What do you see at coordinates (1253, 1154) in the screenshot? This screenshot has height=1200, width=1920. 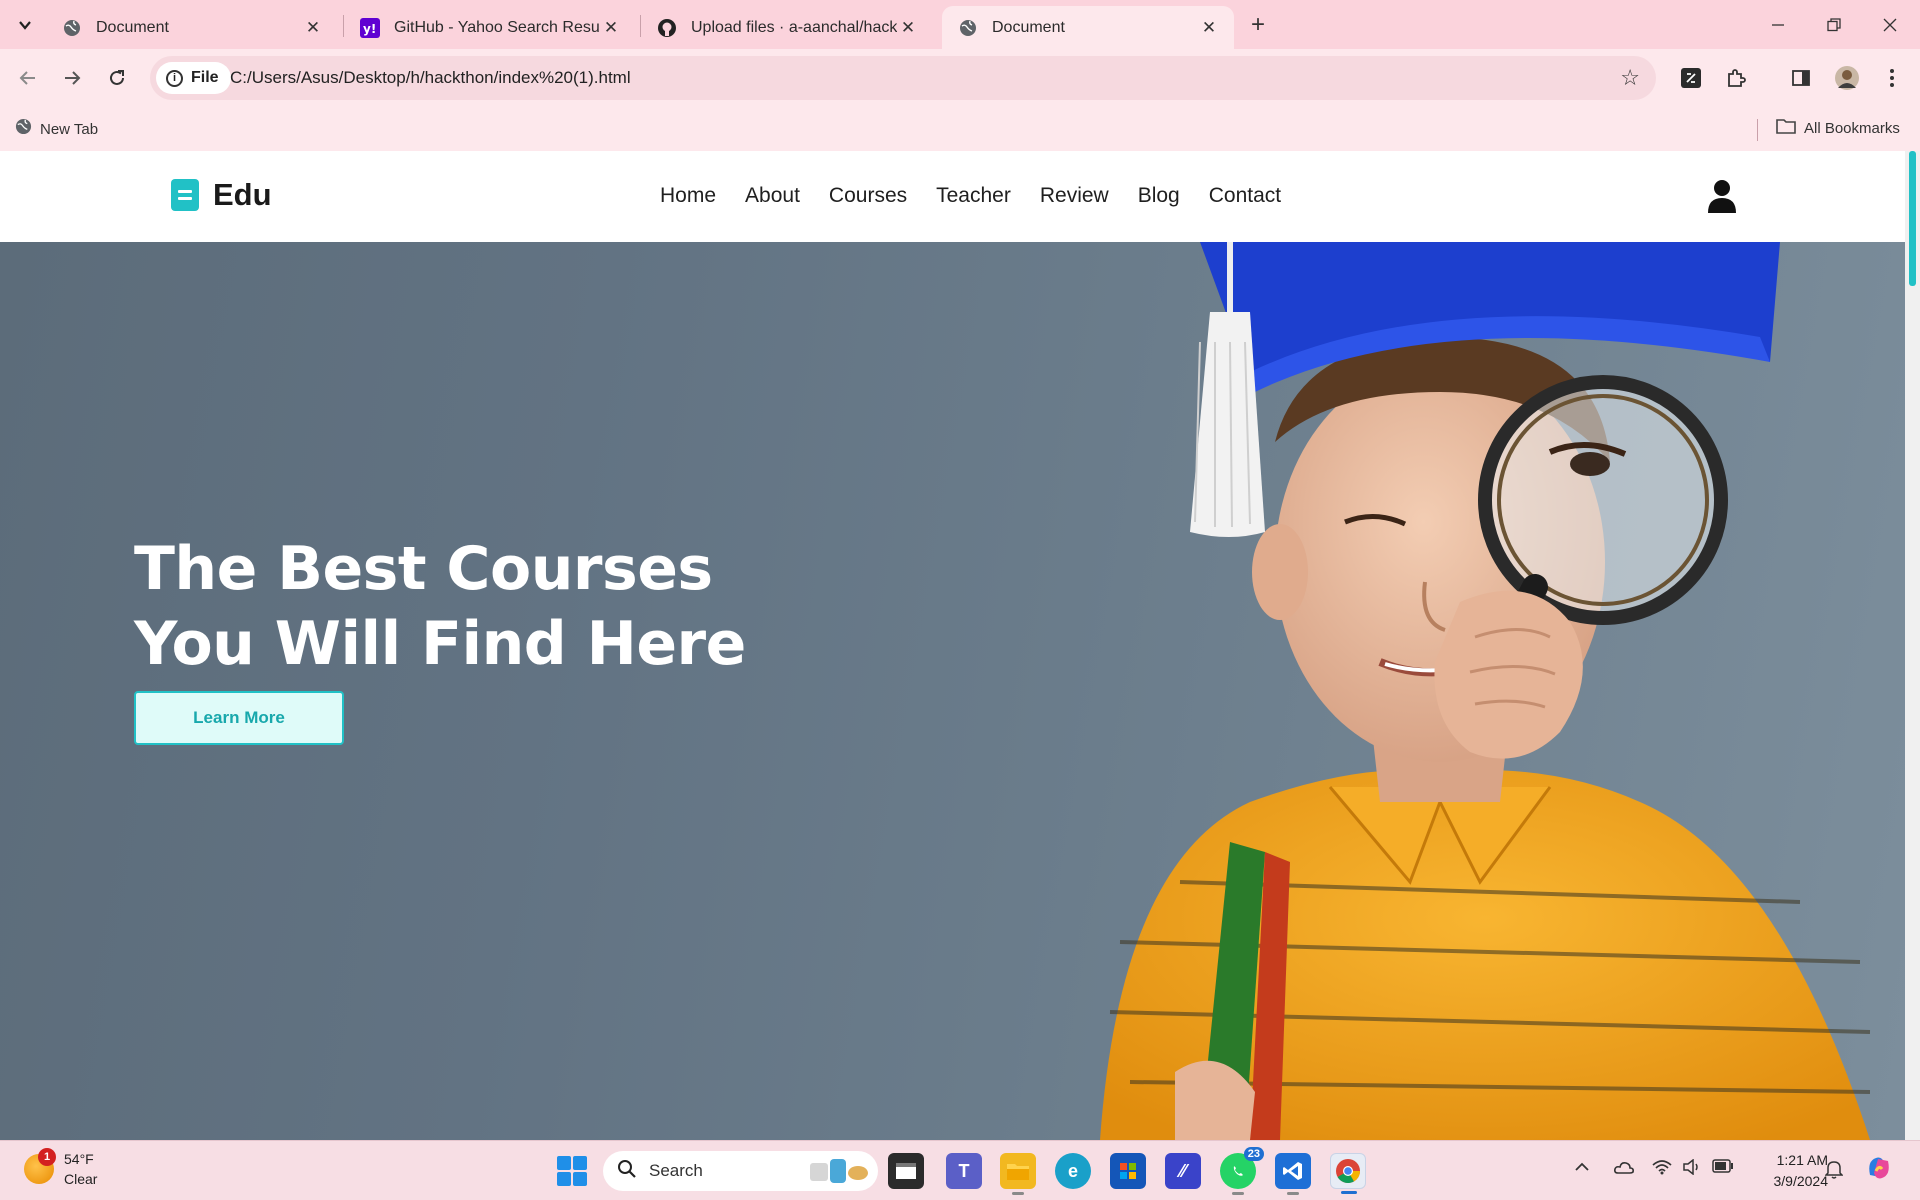 I see `whatsapp-badge: 23` at bounding box center [1253, 1154].